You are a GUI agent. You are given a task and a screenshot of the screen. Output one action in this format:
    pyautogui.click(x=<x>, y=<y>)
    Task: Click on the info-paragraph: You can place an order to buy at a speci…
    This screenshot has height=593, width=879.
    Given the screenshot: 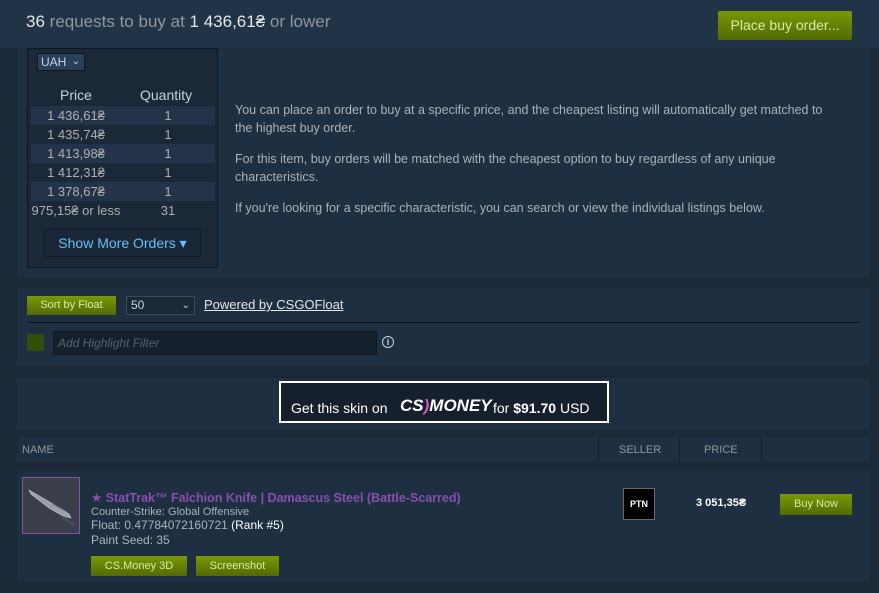 What is the action you would take?
    pyautogui.click(x=529, y=119)
    